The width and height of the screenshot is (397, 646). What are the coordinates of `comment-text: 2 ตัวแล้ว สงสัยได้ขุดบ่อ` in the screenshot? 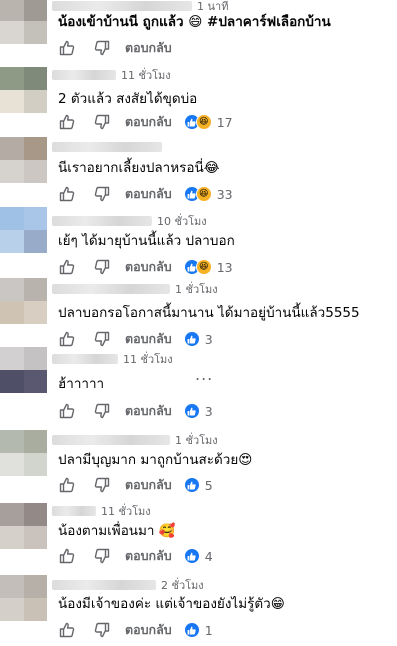 It's located at (128, 99).